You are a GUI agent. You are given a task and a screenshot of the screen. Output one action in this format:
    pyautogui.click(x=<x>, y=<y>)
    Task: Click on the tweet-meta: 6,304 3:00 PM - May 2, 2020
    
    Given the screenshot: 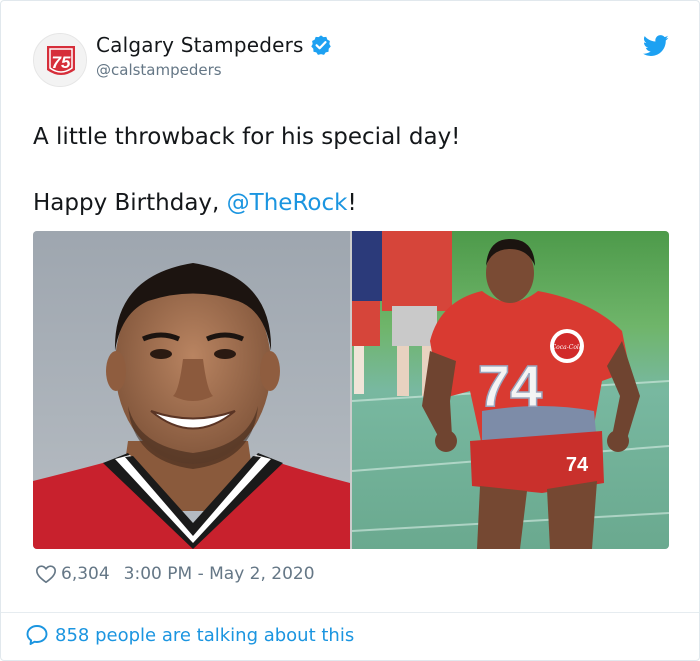 What is the action you would take?
    pyautogui.click(x=175, y=574)
    